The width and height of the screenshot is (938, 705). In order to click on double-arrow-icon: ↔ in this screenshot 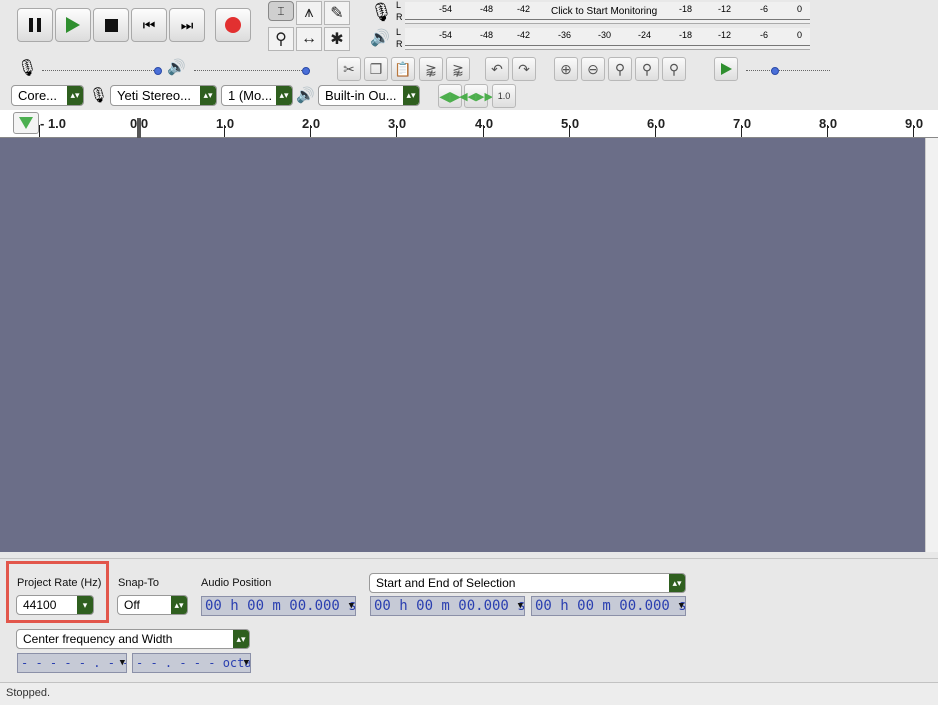, I will do `click(309, 38)`.